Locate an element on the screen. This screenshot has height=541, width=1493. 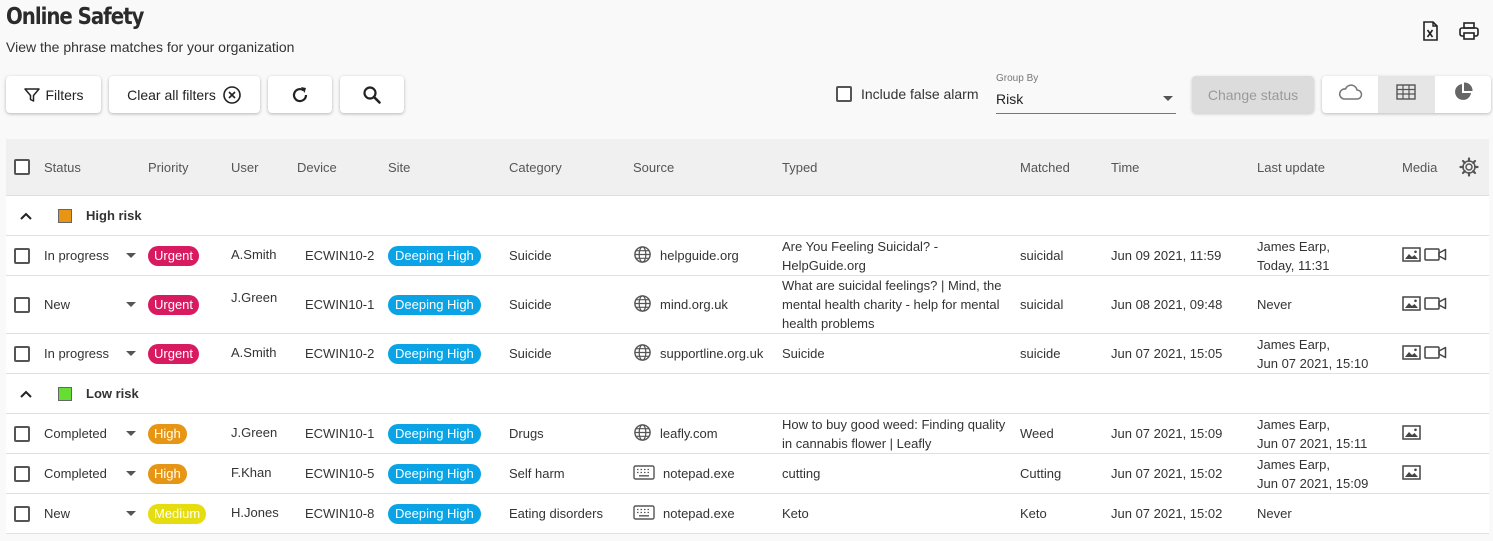
matched-text: suicidal is located at coordinates (1042, 255).